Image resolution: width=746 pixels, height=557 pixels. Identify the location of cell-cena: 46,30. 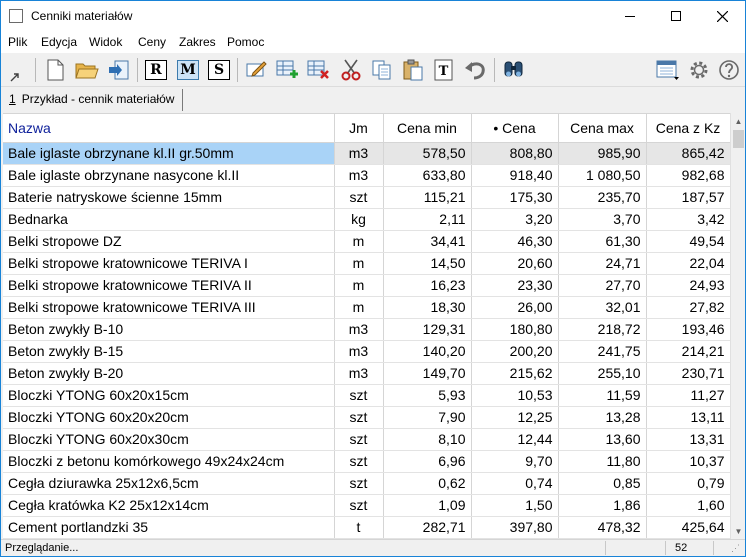
(515, 241).